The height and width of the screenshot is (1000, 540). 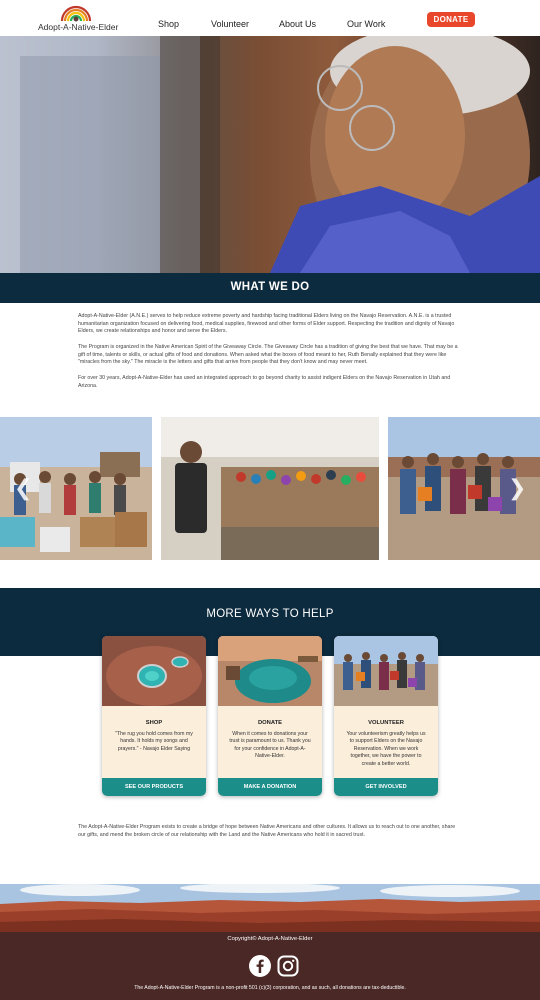 I want to click on site-logo: Adopt-A-Native-Elder, so click(x=78, y=19).